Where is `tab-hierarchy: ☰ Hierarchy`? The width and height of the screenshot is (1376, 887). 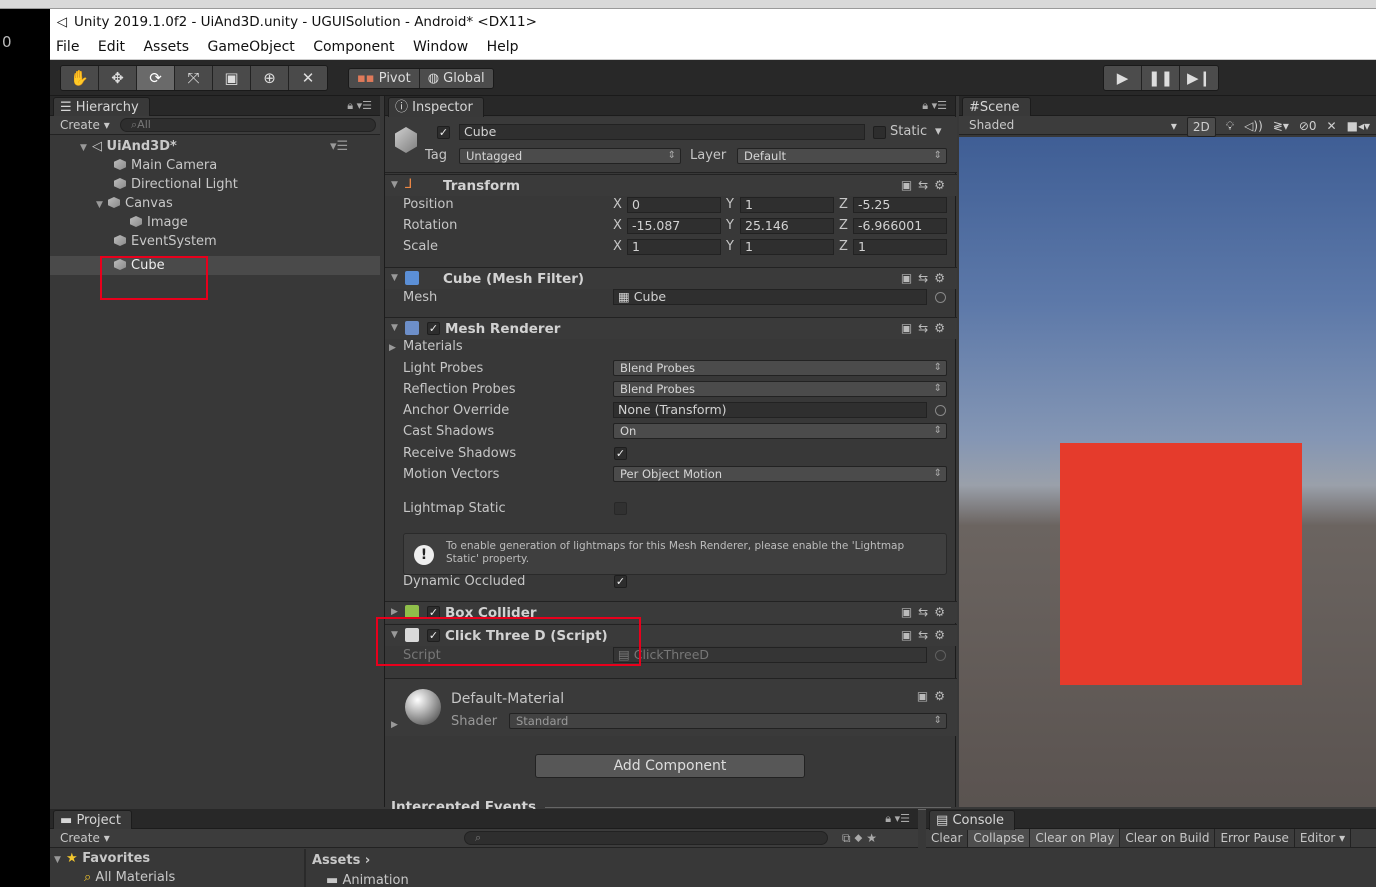 tab-hierarchy: ☰ Hierarchy is located at coordinates (101, 107).